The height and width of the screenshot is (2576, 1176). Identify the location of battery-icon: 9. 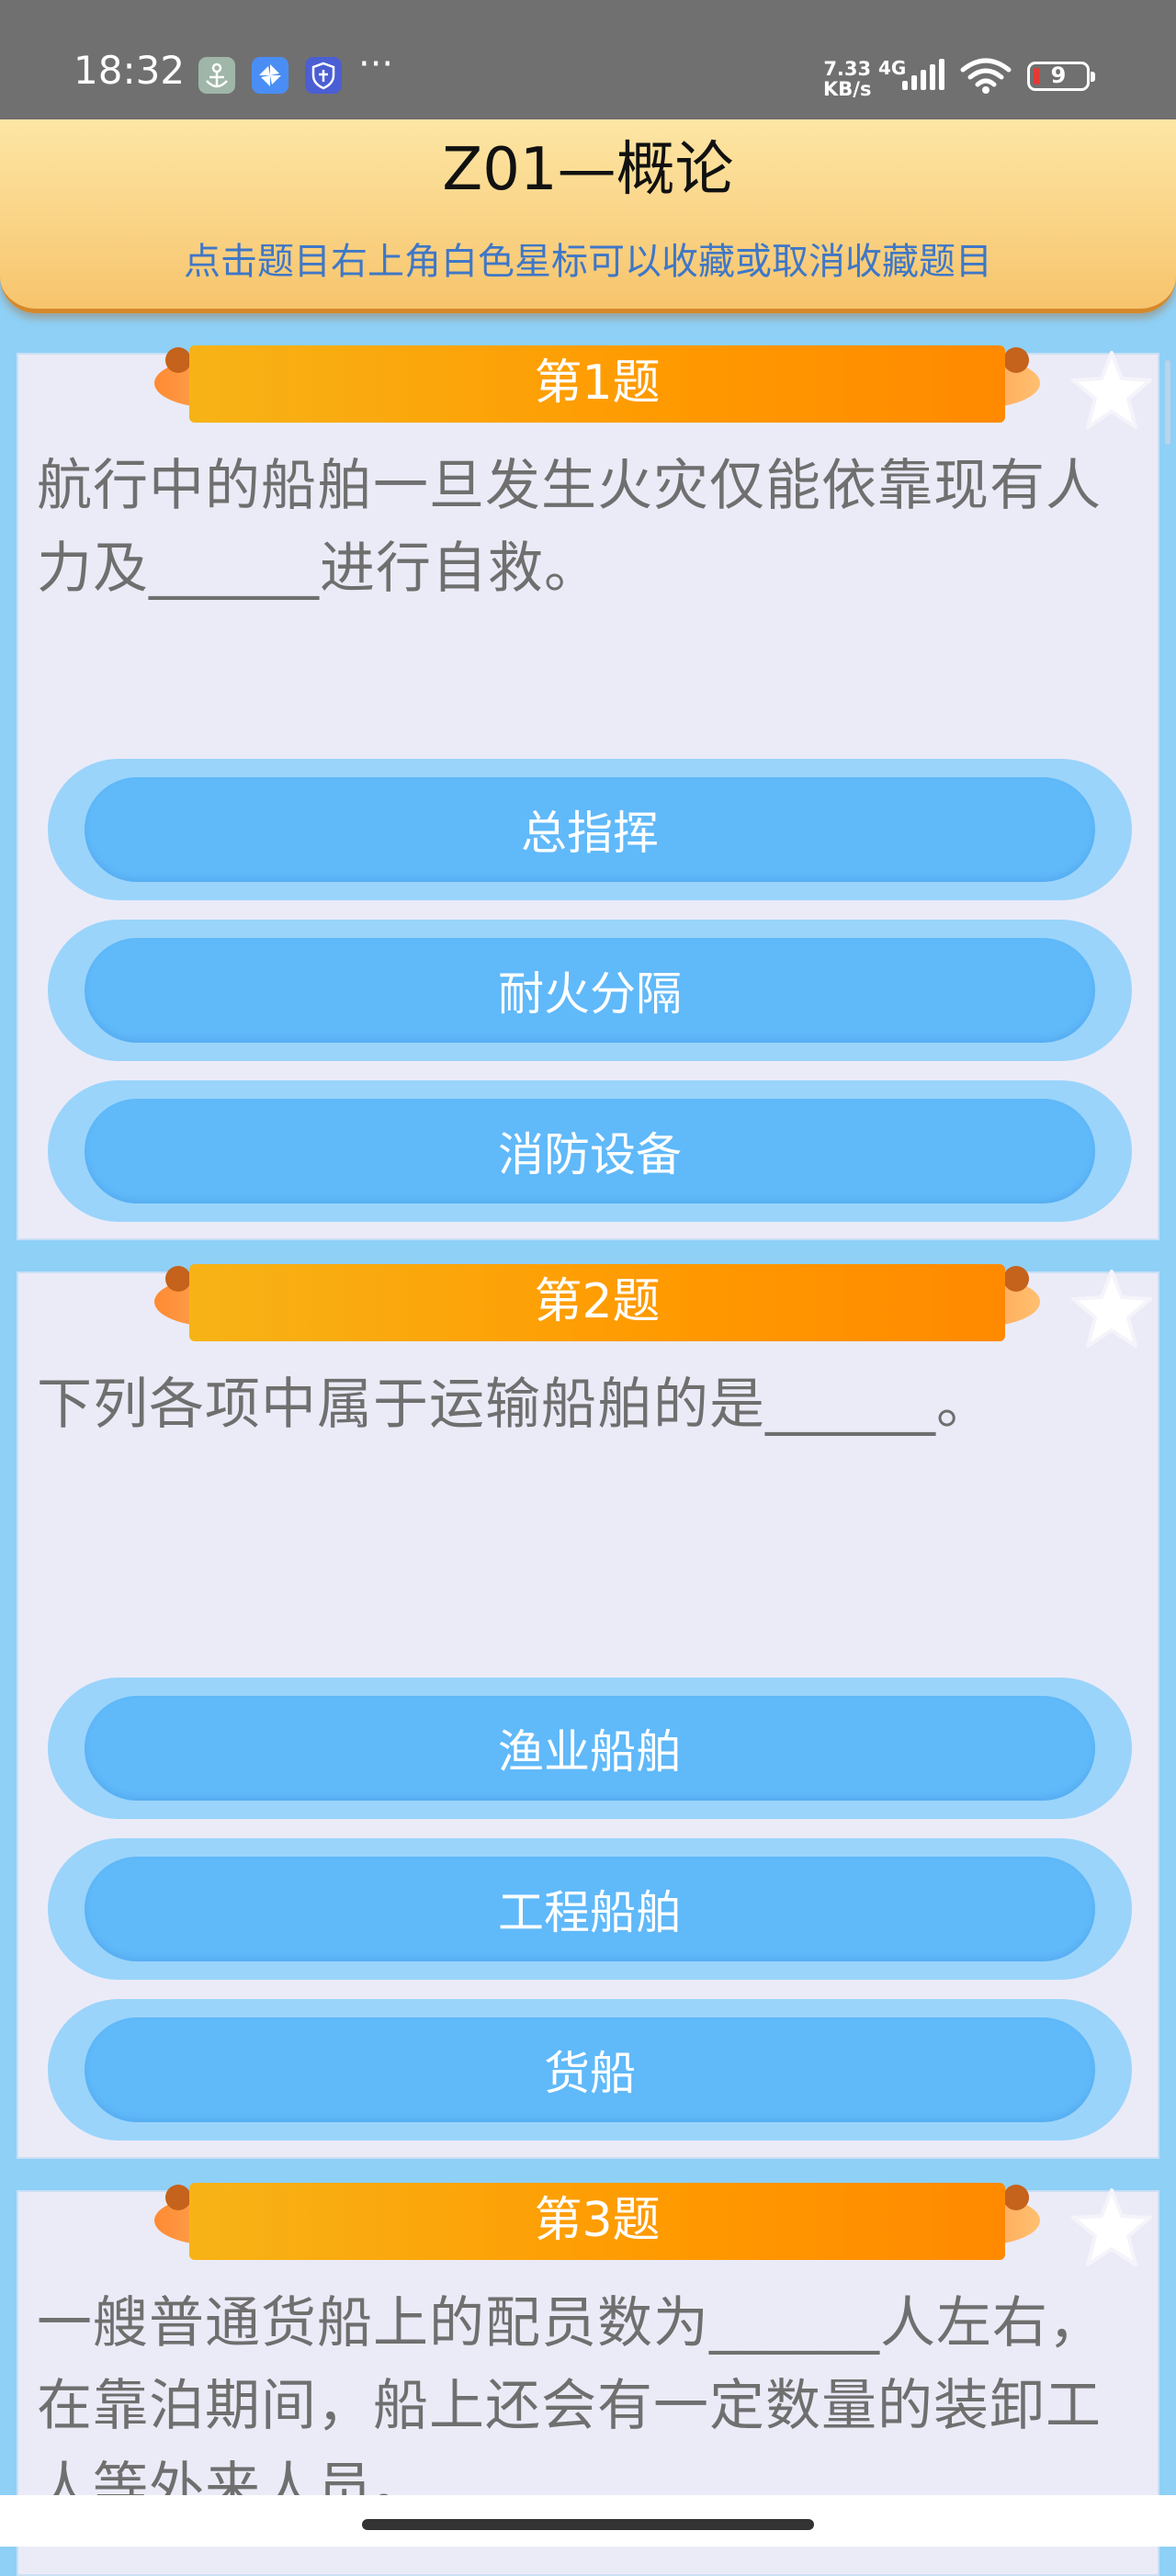
(1061, 76).